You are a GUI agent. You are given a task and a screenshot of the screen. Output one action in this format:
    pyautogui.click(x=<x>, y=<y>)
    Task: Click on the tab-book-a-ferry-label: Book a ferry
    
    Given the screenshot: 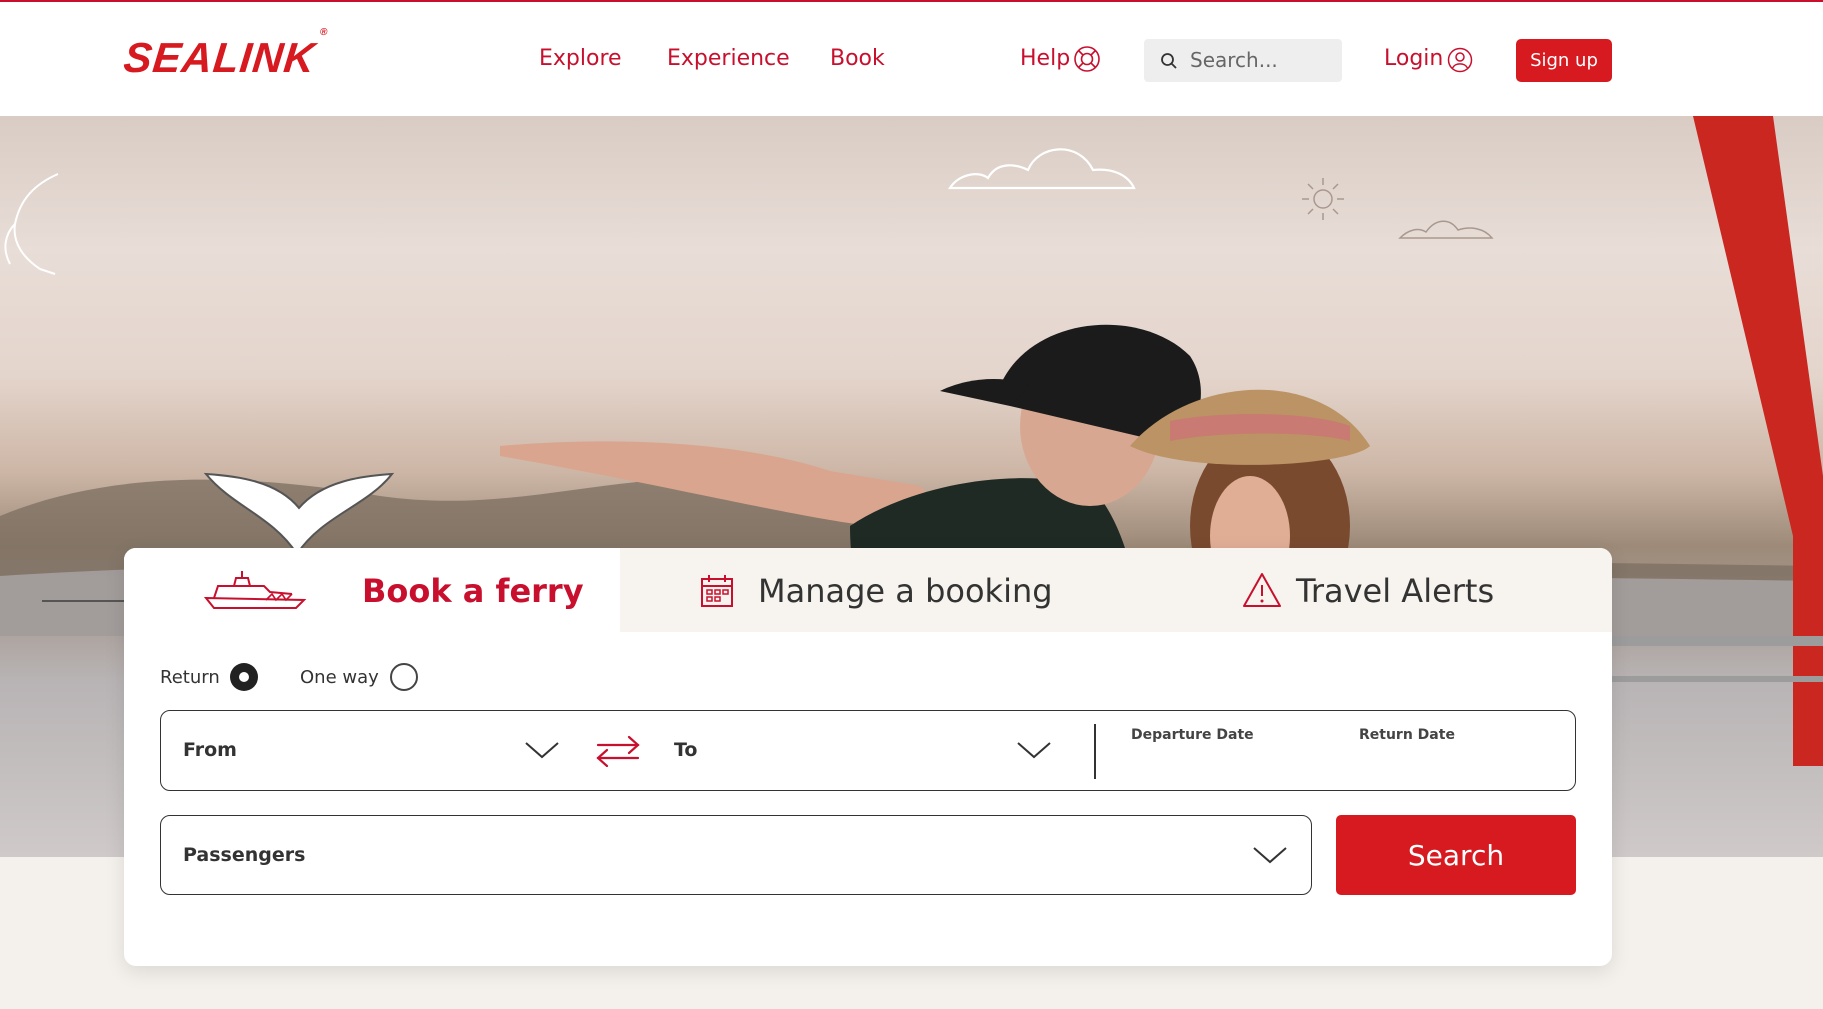 What is the action you would take?
    pyautogui.click(x=473, y=591)
    